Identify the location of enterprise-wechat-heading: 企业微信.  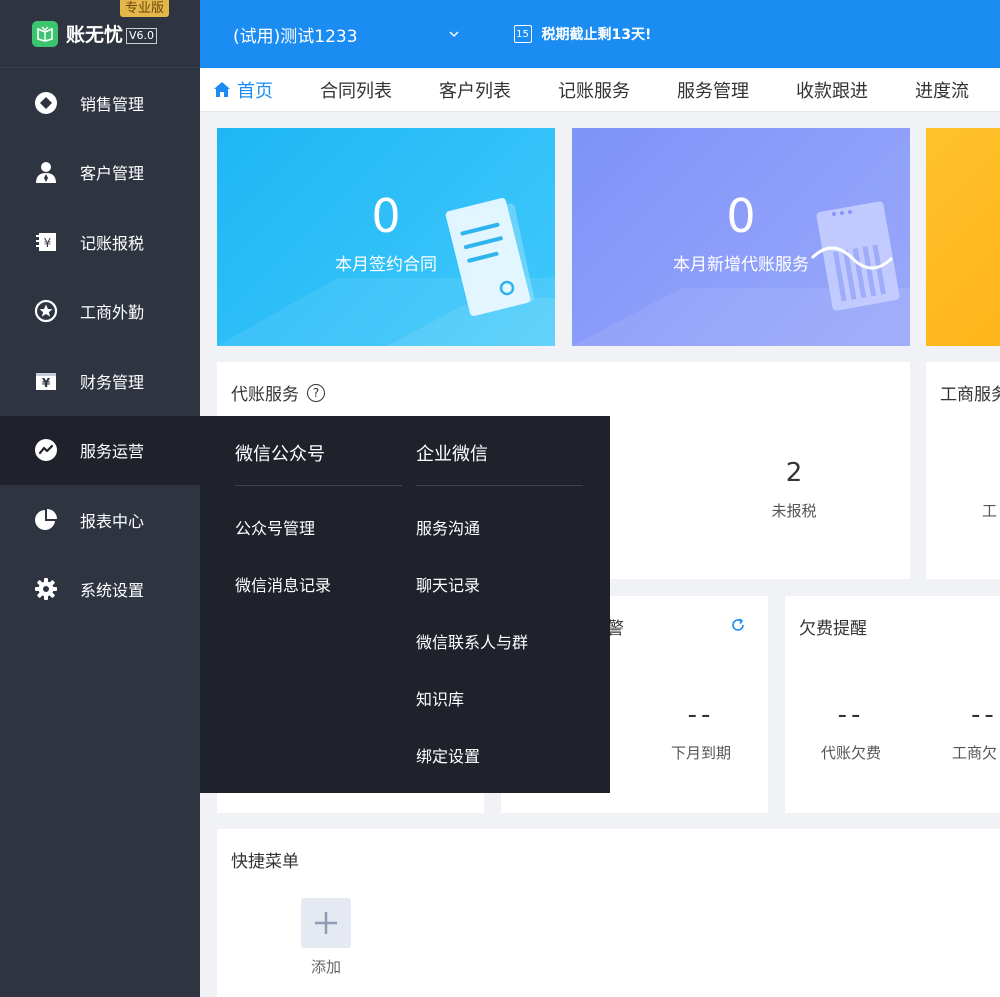
(499, 451).